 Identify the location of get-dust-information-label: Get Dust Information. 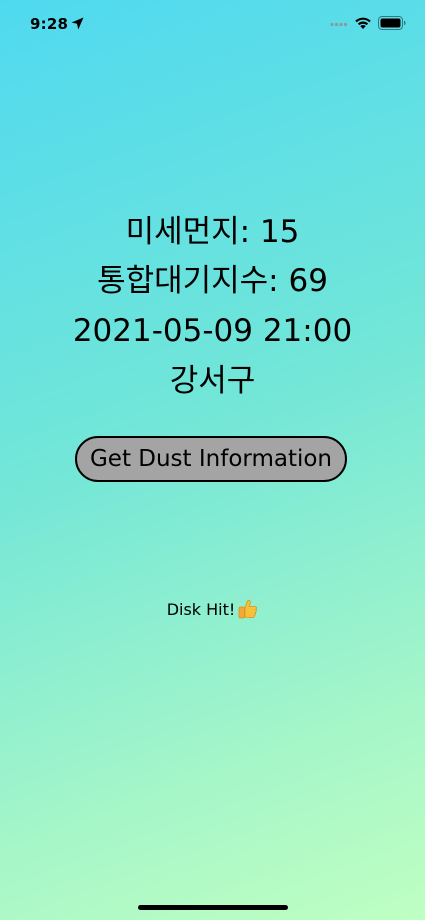
(211, 459).